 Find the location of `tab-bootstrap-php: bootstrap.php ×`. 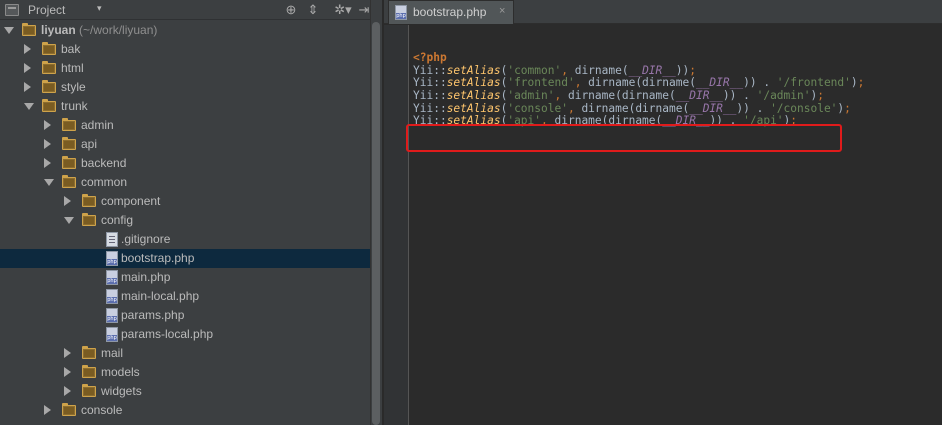

tab-bootstrap-php: bootstrap.php × is located at coordinates (451, 12).